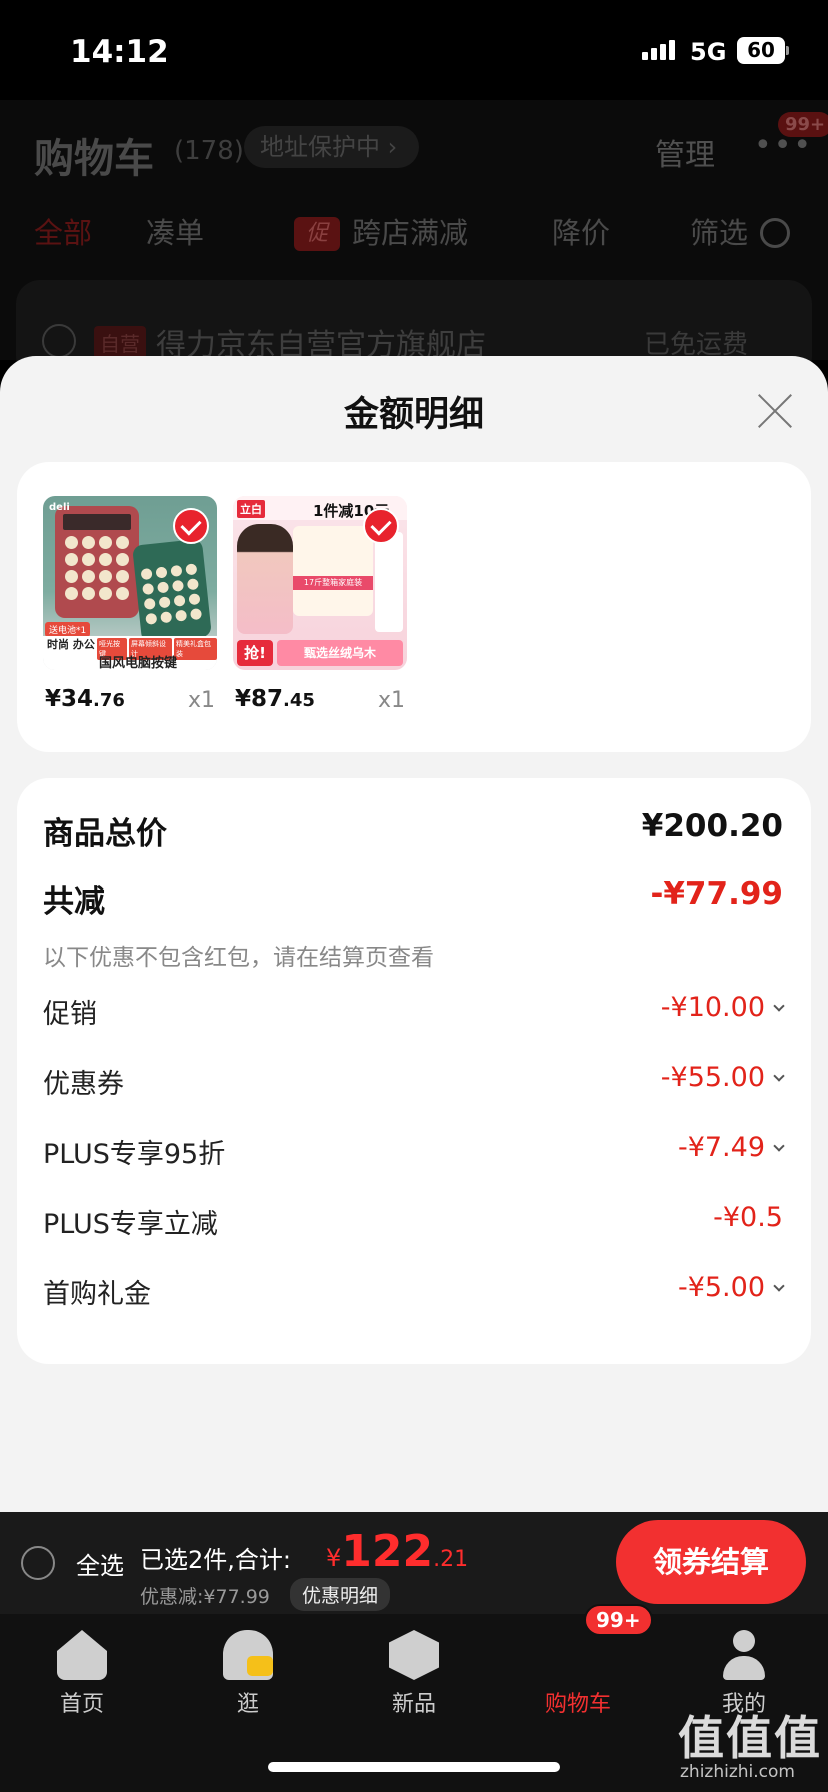 Image resolution: width=828 pixels, height=1792 pixels. I want to click on cube-icon, so click(414, 1655).